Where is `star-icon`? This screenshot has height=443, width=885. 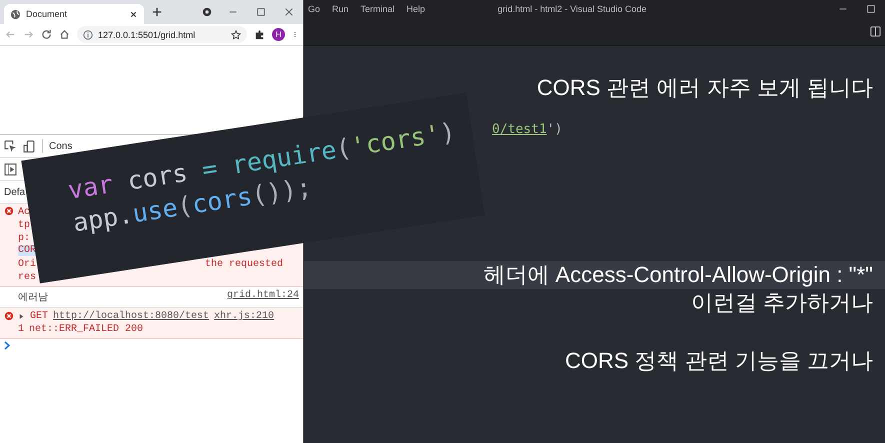 star-icon is located at coordinates (236, 35).